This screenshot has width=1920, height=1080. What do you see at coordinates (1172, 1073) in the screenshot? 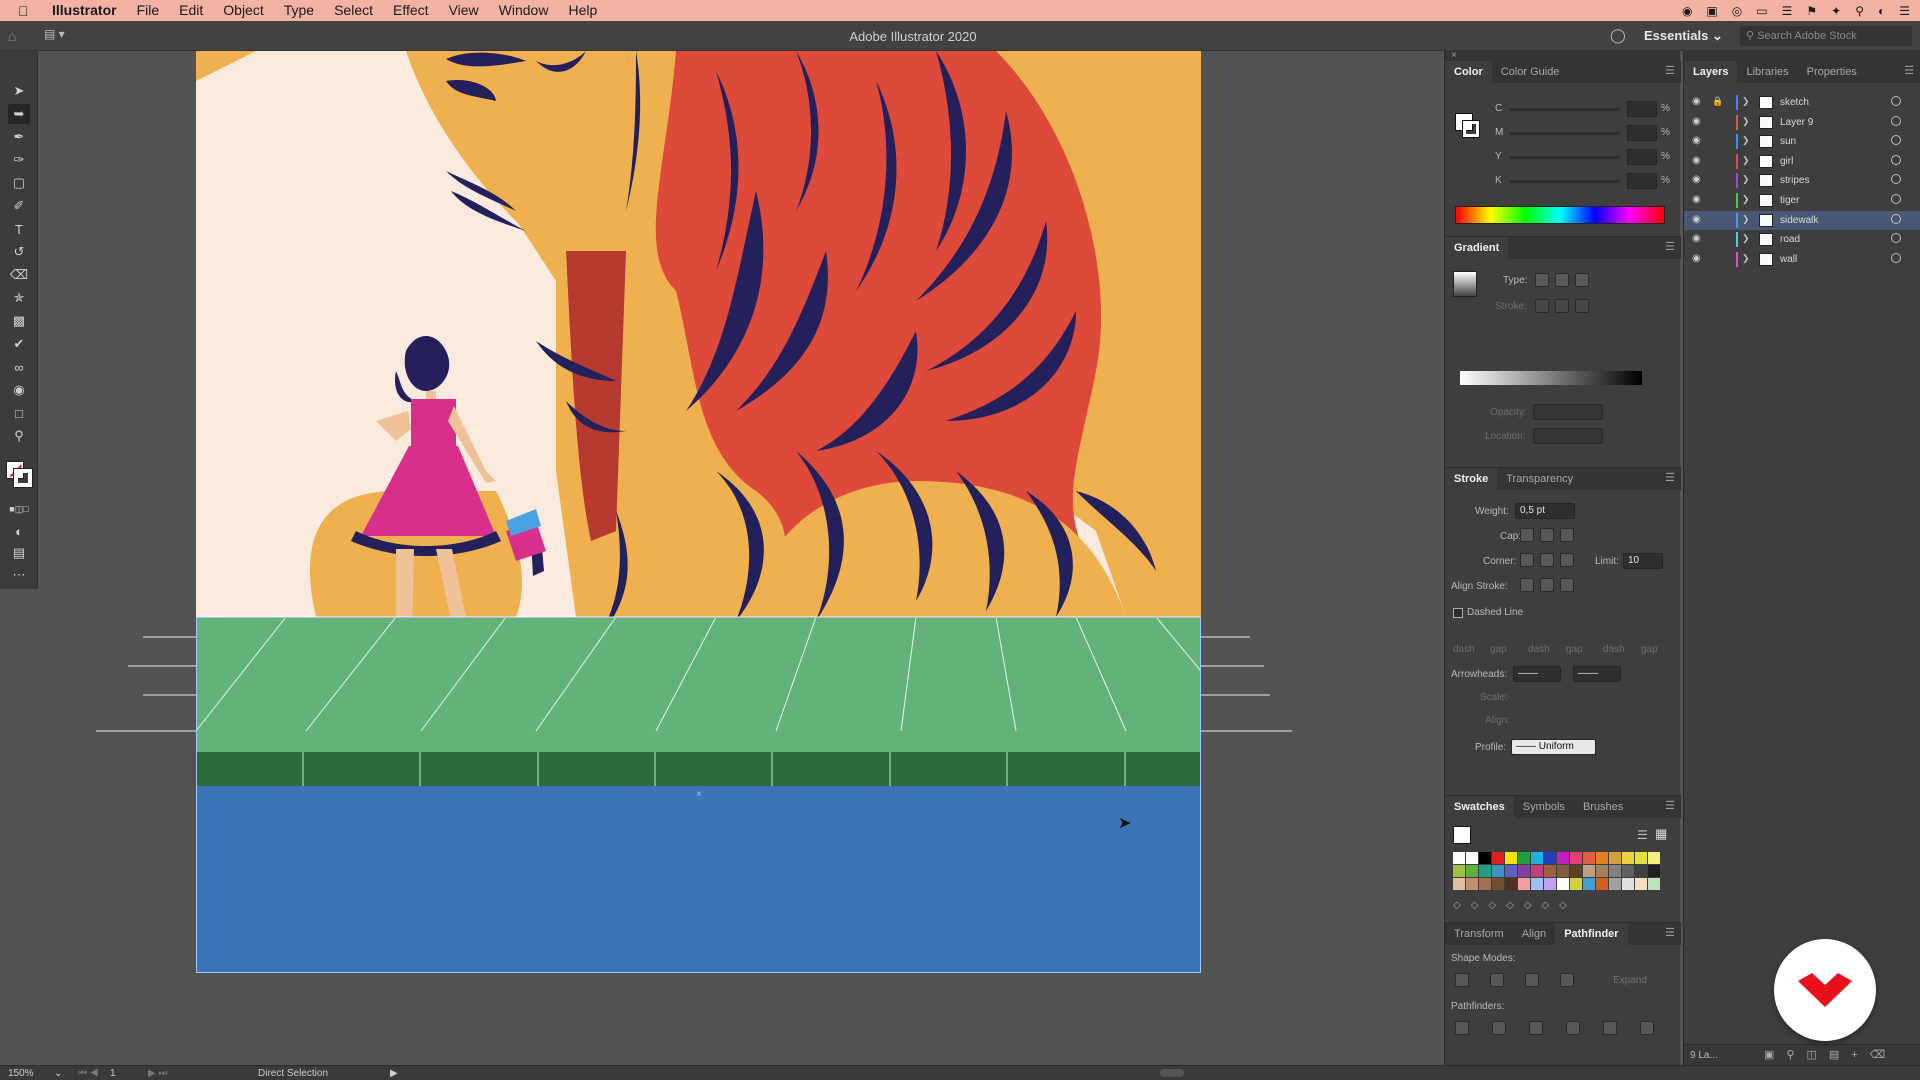
I see `horizontal-scrollbar` at bounding box center [1172, 1073].